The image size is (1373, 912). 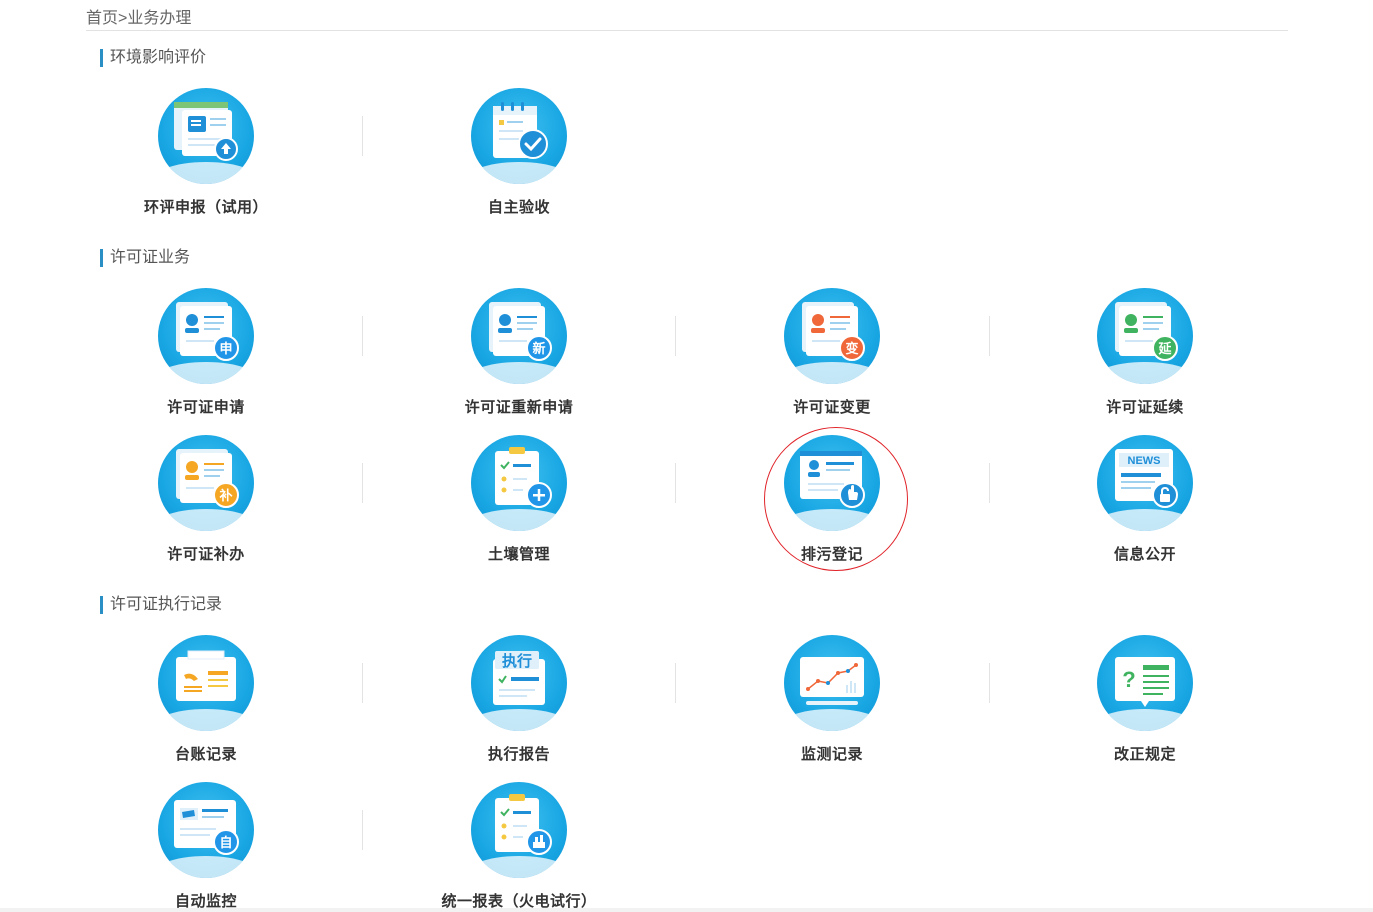 I want to click on service-discharge-registration: 排污登记, so click(x=832, y=499).